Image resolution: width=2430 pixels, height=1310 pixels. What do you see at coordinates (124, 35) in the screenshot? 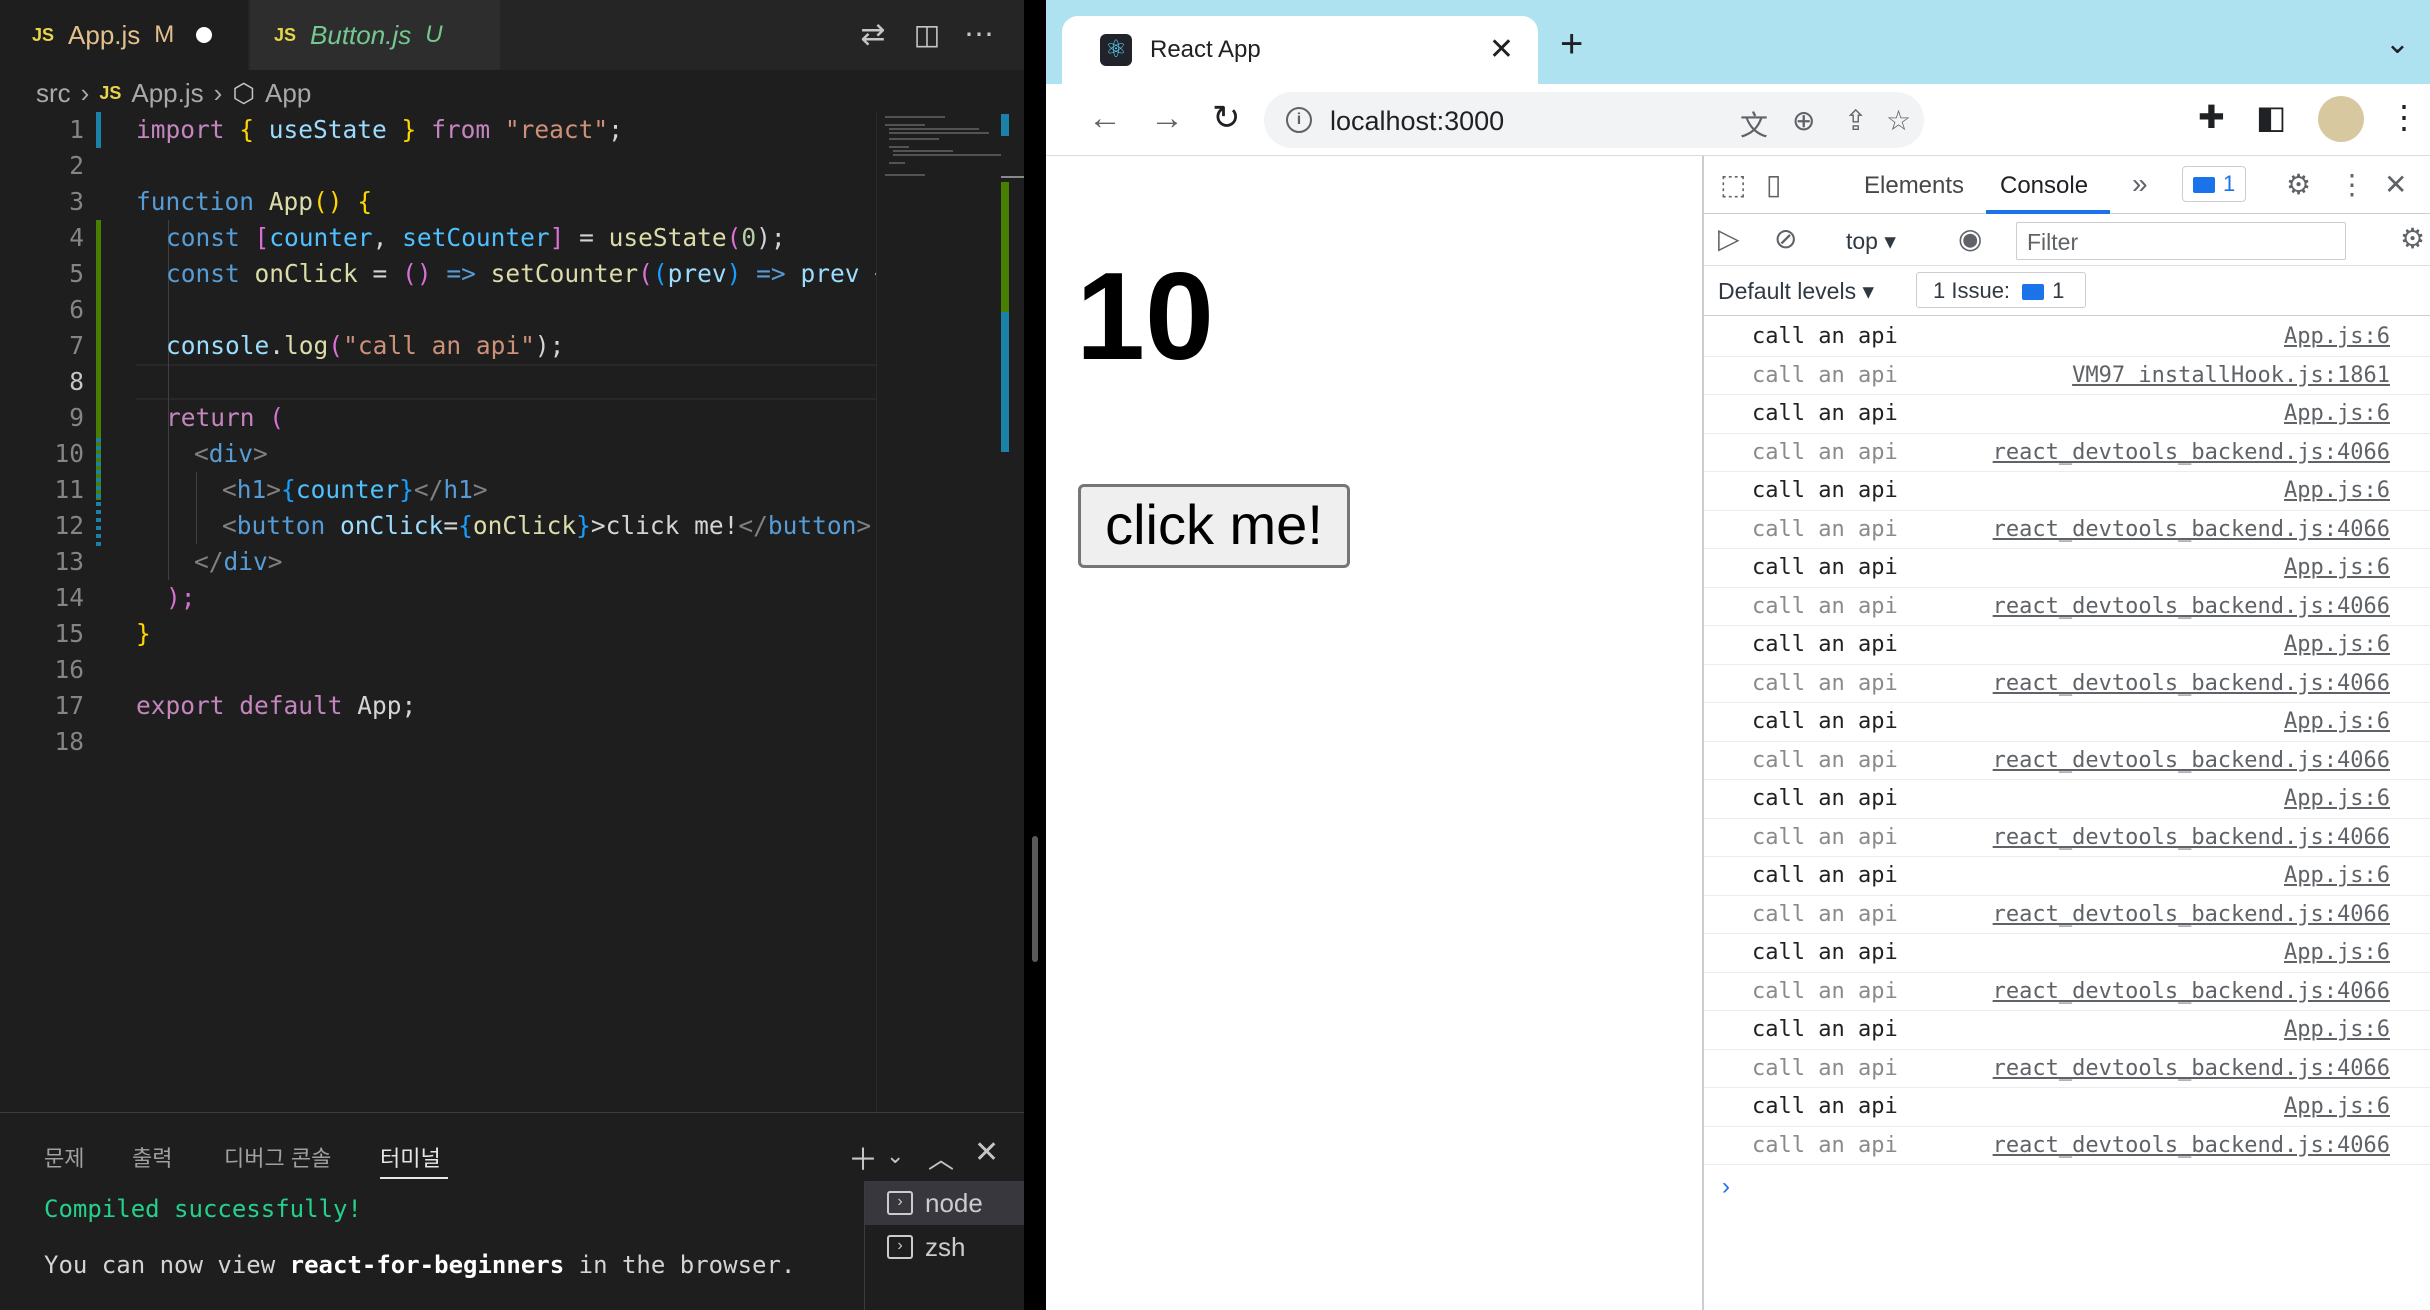
I see `tab-app-js: JS App.js M` at bounding box center [124, 35].